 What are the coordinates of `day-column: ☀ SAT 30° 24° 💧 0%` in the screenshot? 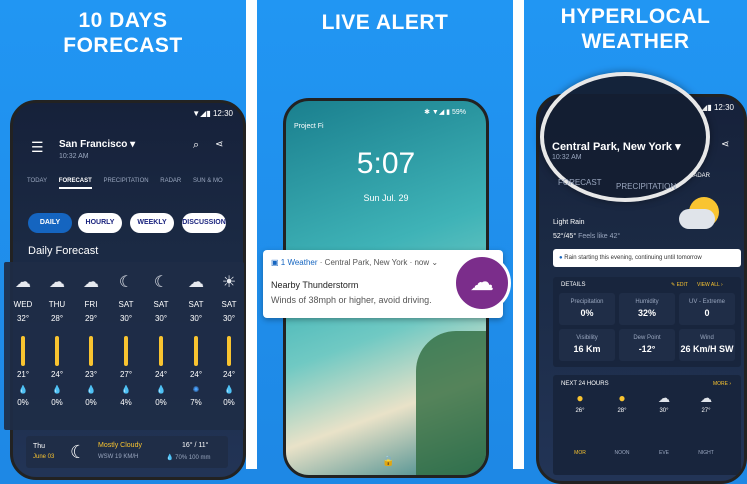 It's located at (229, 339).